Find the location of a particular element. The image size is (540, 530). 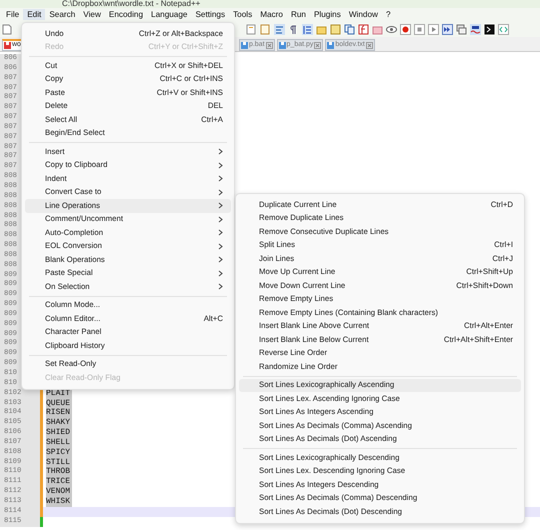

menu-bar-item: File is located at coordinates (13, 14).